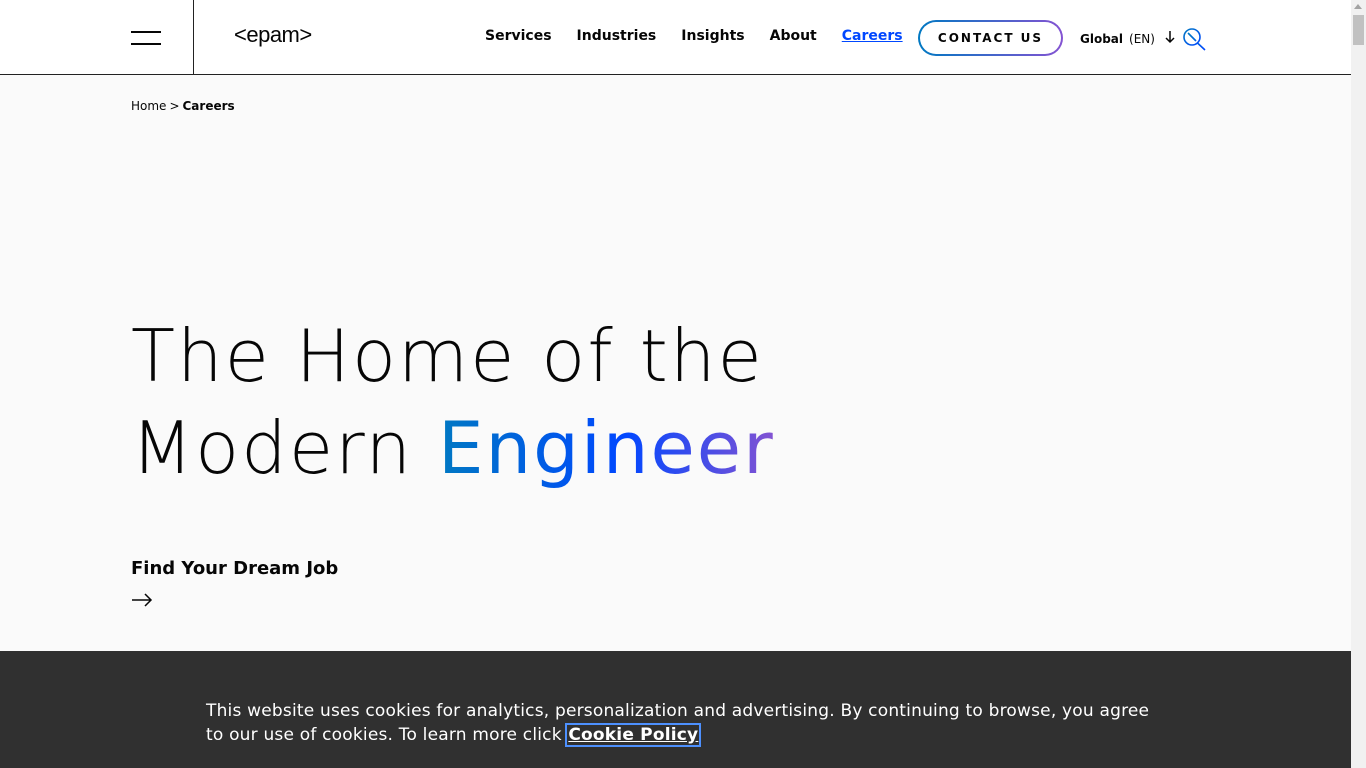 The width and height of the screenshot is (1366, 768). What do you see at coordinates (148, 106) in the screenshot?
I see `breadcrumb-home: Home` at bounding box center [148, 106].